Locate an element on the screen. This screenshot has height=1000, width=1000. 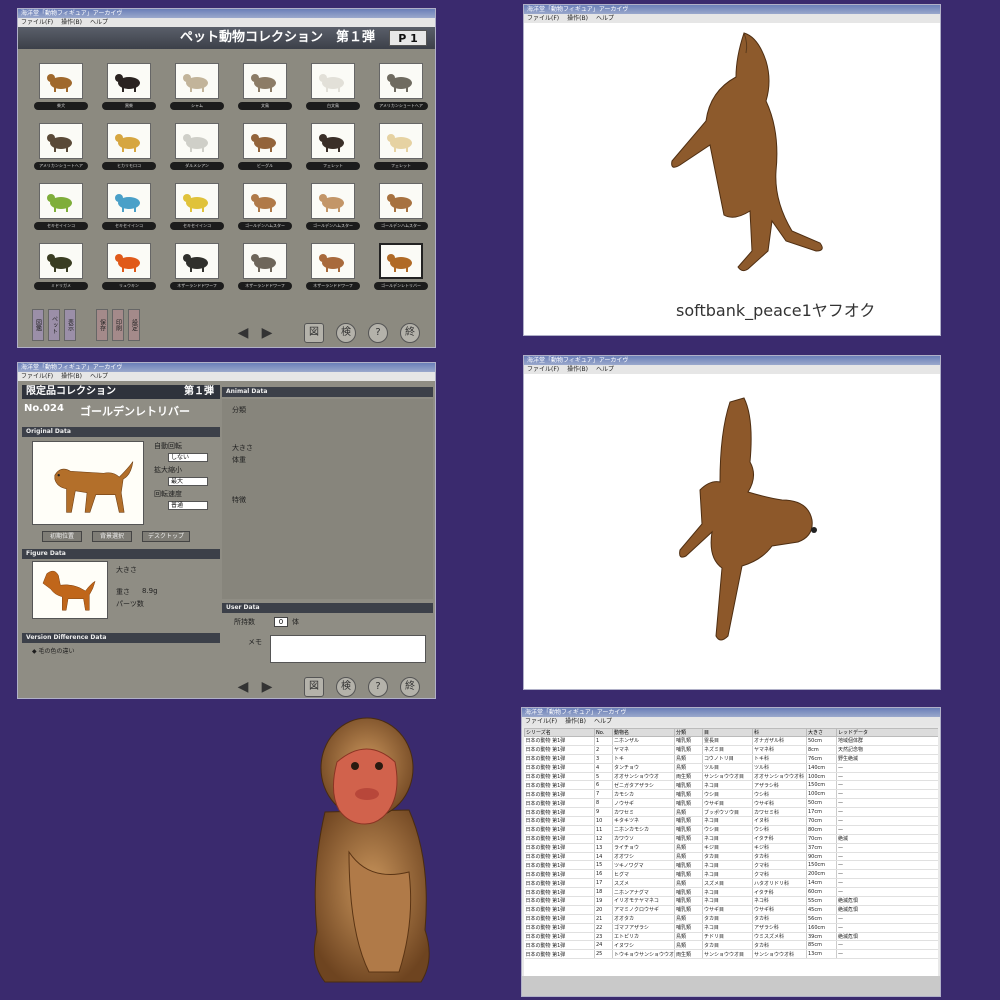
figure-tile: ビーグル is located at coordinates (265, 149).